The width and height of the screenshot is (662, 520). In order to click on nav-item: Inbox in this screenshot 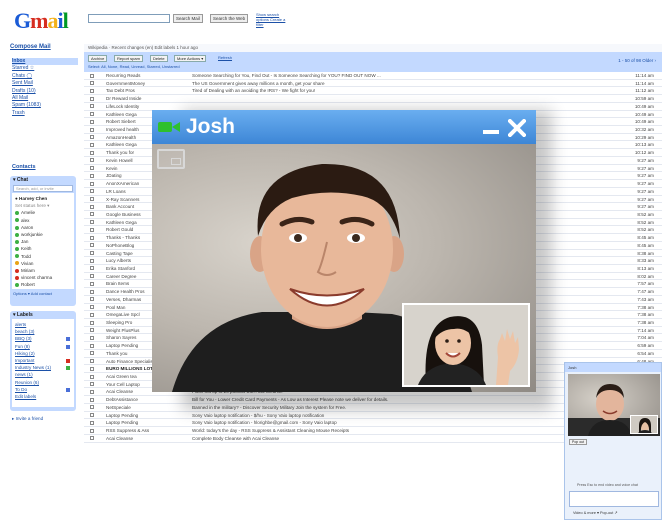, I will do `click(45, 62)`.